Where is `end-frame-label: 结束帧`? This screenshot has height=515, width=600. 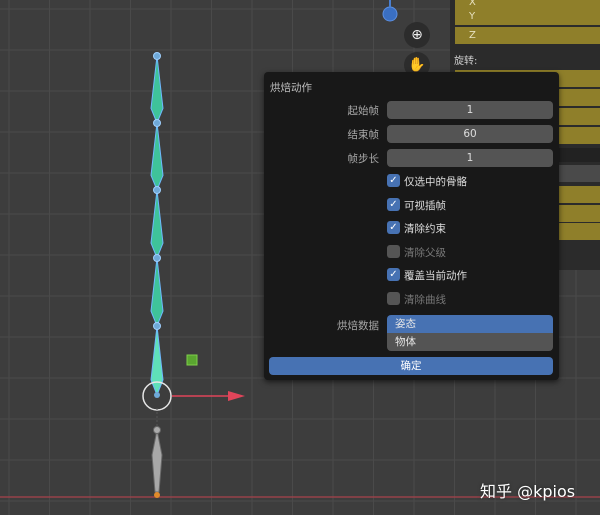 end-frame-label: 结束帧 is located at coordinates (363, 135).